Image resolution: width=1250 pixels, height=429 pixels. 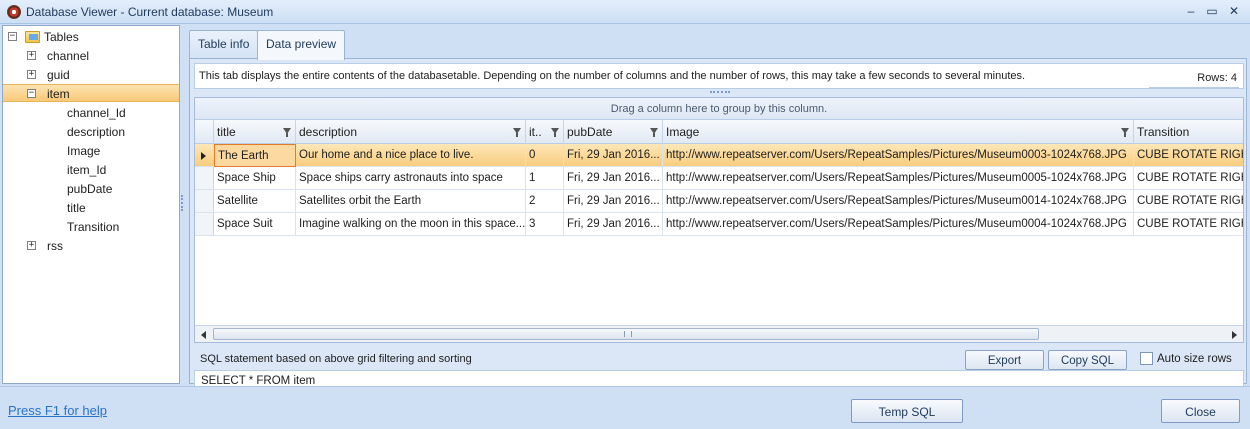 I want to click on column-header-title: title, so click(x=255, y=132).